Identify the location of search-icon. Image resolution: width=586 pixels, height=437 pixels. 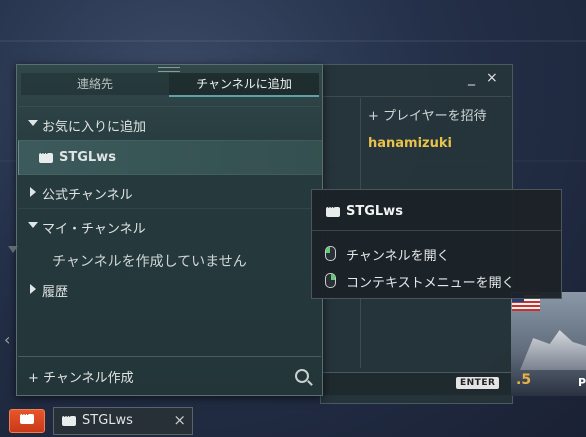
(302, 376).